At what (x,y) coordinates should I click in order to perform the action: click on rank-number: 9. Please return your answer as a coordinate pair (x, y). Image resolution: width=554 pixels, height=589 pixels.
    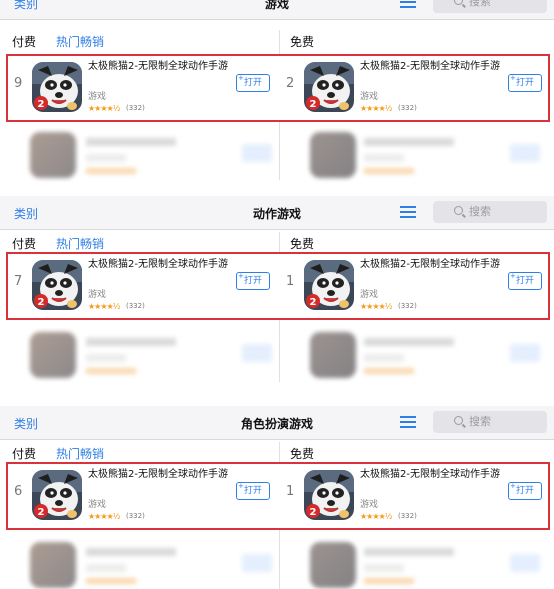
    Looking at the image, I should click on (18, 83).